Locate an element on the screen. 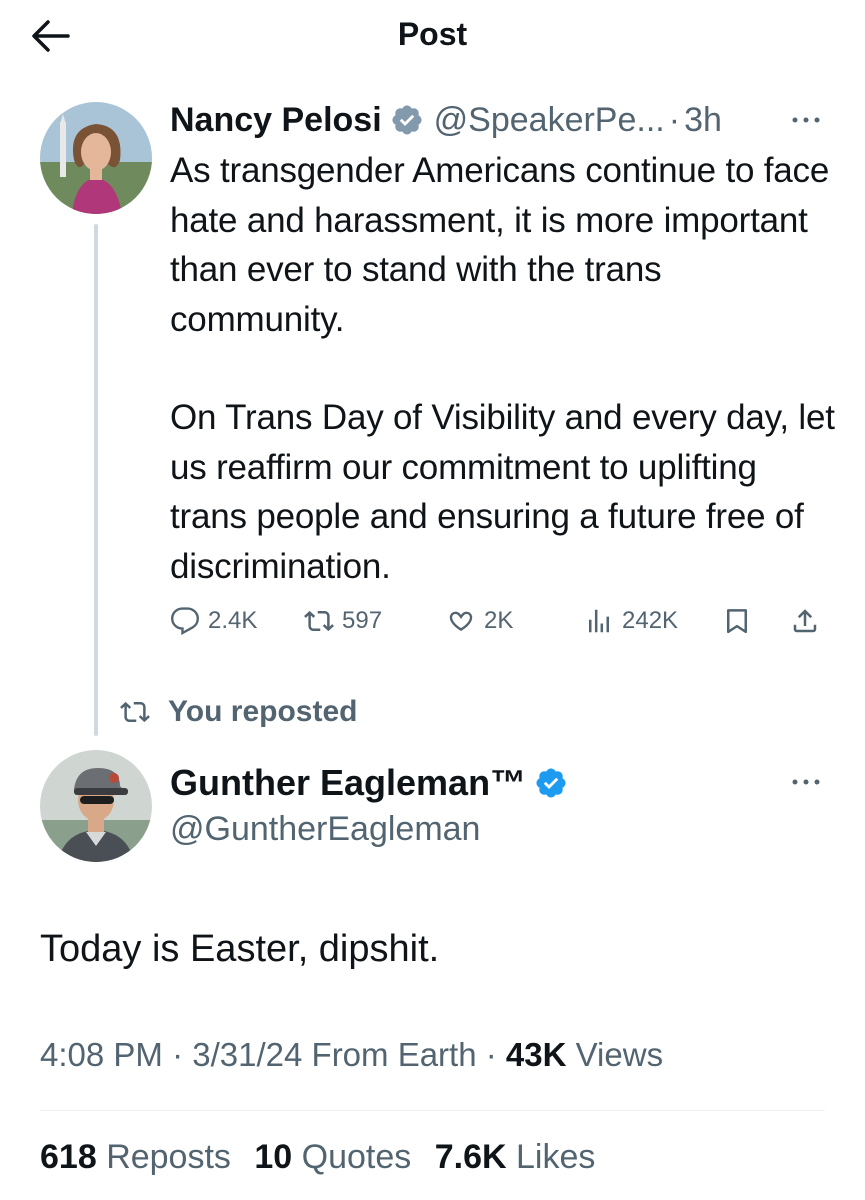  author-name: Nancy Pelosi is located at coordinates (276, 120).